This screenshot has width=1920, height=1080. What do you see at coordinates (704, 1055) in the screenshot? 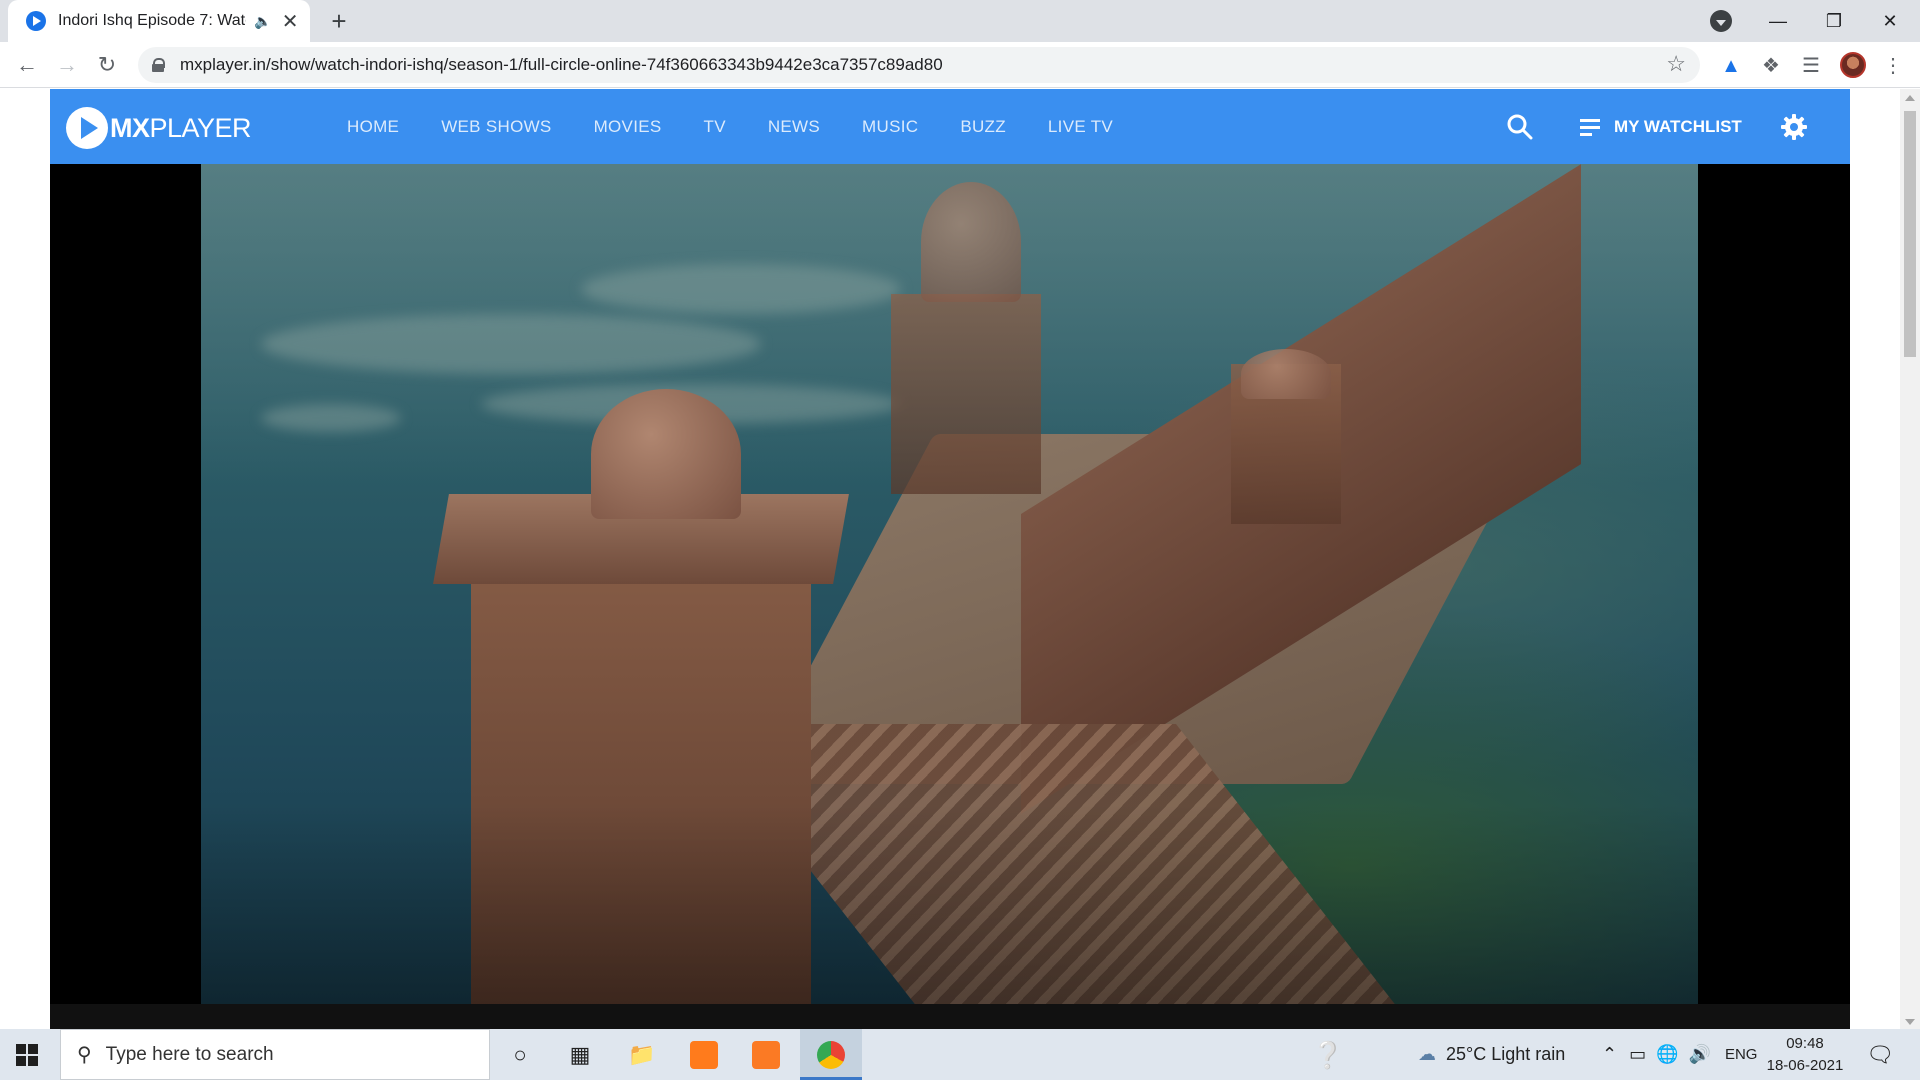
I see `sublime-text-icon` at bounding box center [704, 1055].